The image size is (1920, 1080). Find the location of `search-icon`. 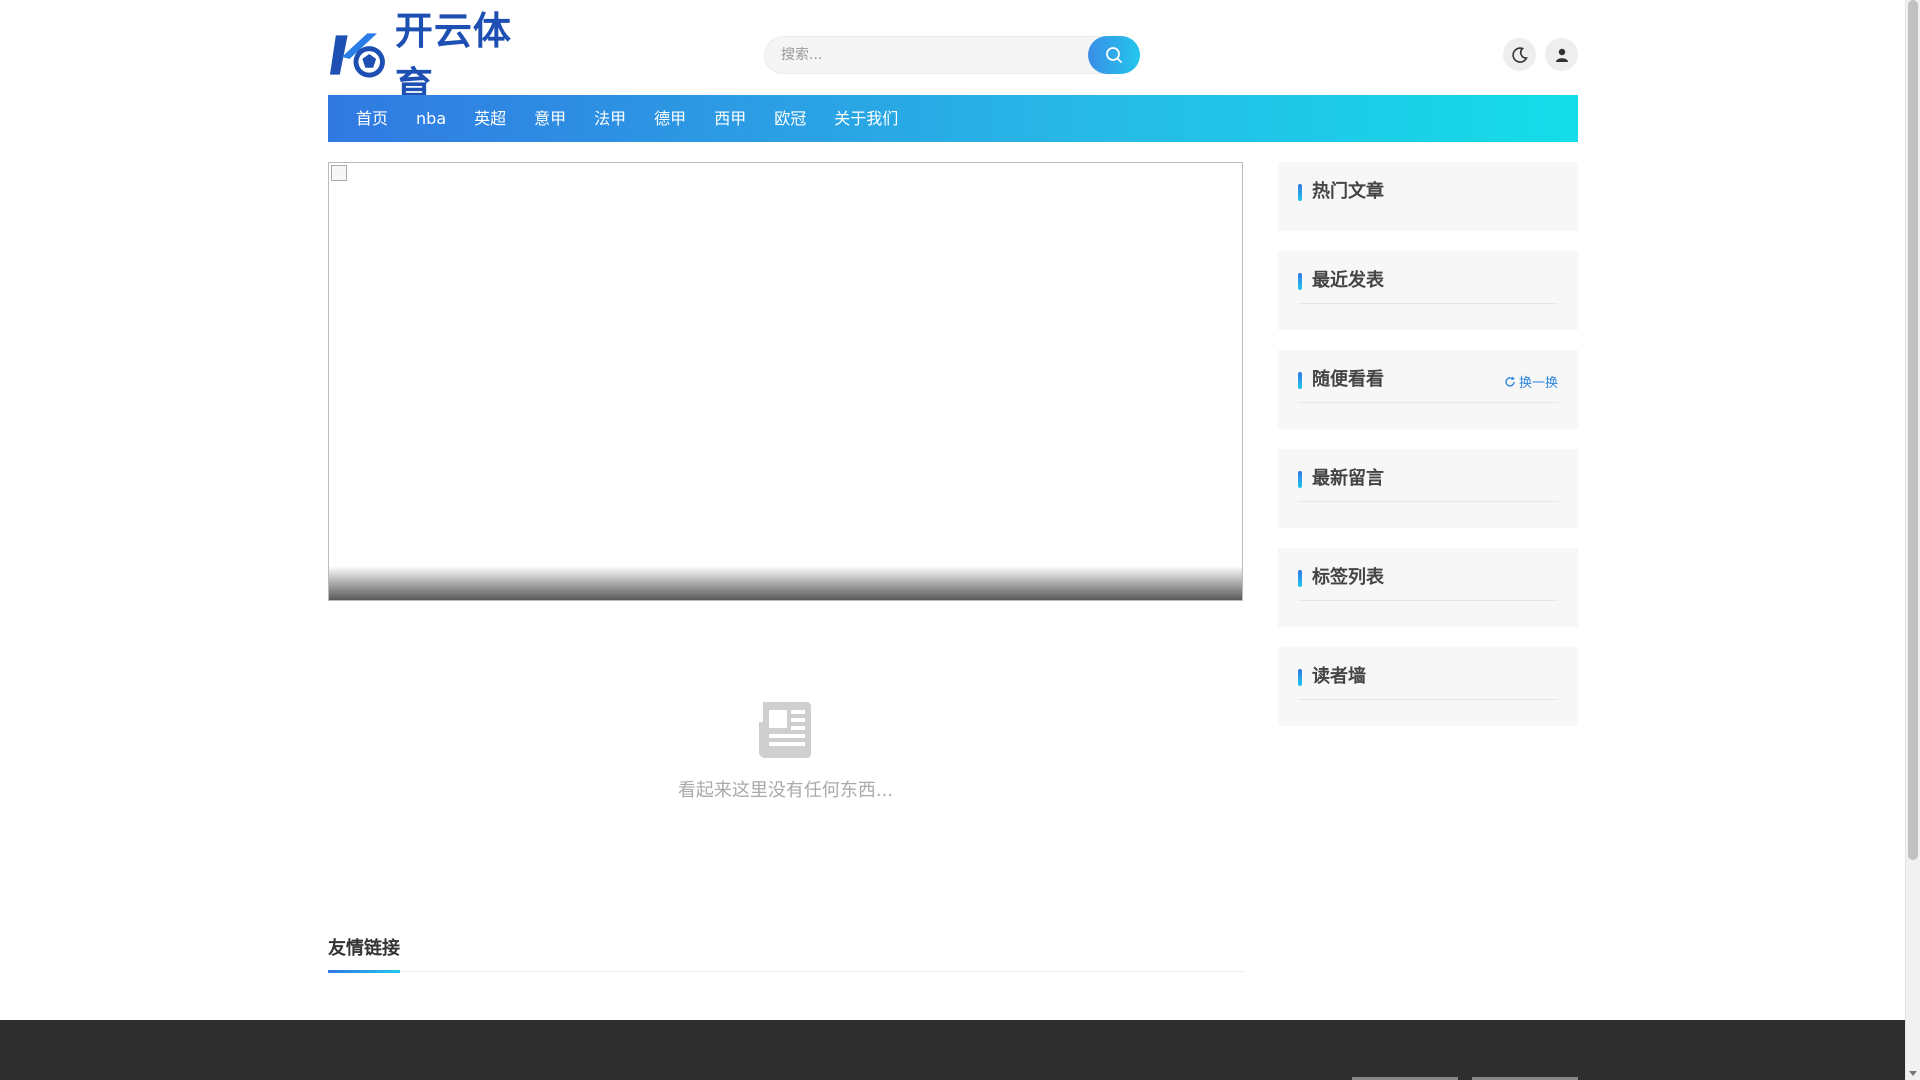

search-icon is located at coordinates (1114, 55).